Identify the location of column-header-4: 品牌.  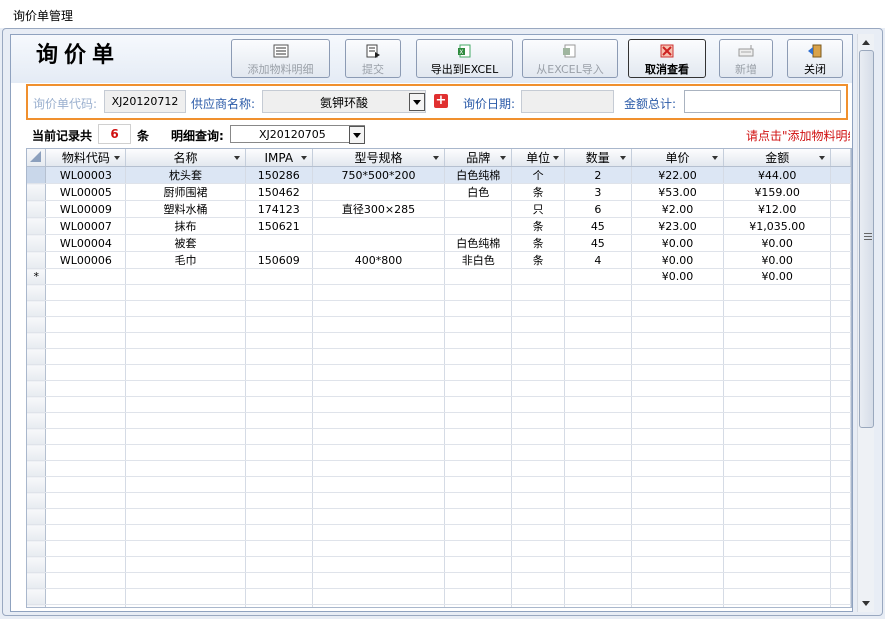
(478, 158).